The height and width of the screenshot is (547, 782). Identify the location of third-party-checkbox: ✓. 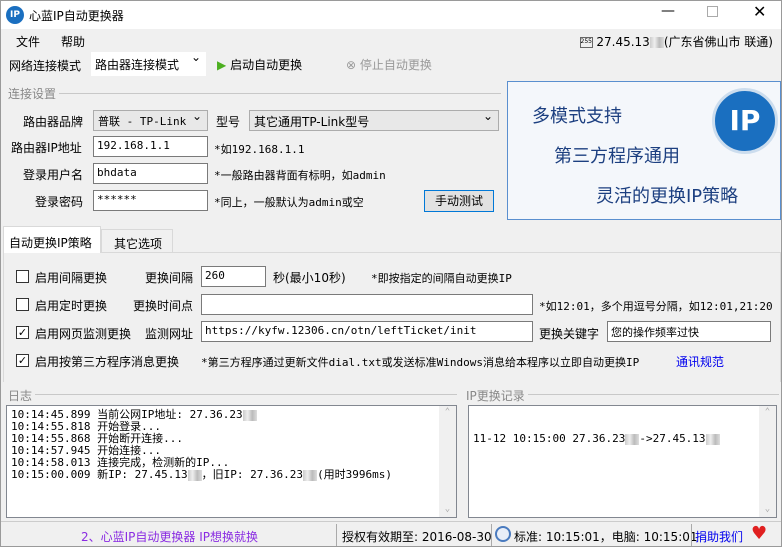
(22, 360).